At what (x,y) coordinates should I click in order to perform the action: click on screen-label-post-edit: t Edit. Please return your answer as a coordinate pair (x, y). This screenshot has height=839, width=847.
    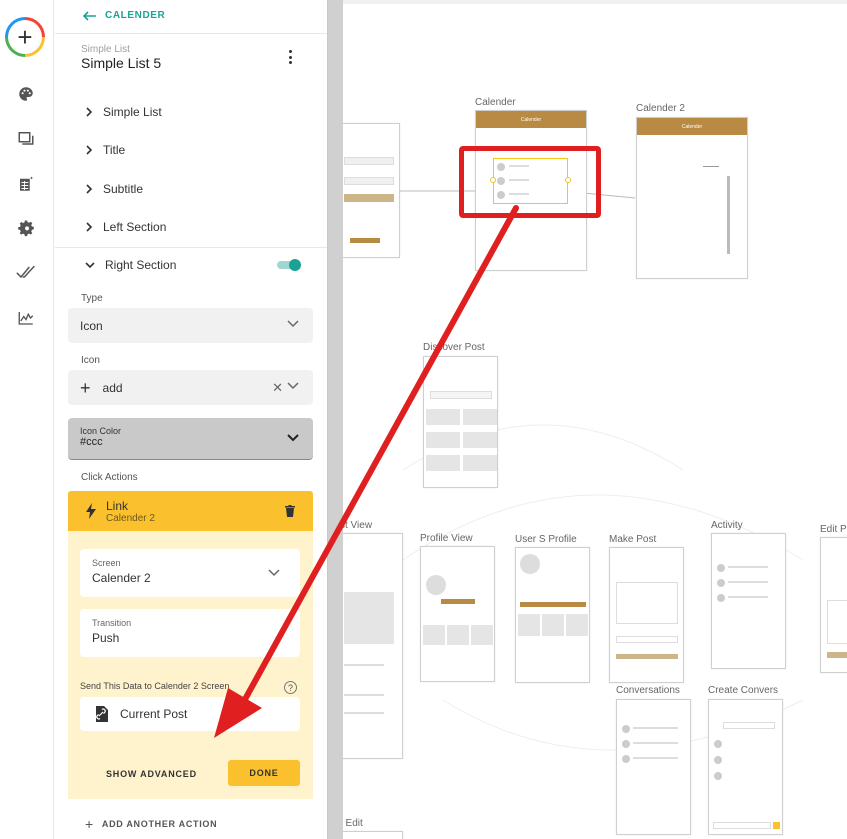
    Looking at the image, I should click on (353, 823).